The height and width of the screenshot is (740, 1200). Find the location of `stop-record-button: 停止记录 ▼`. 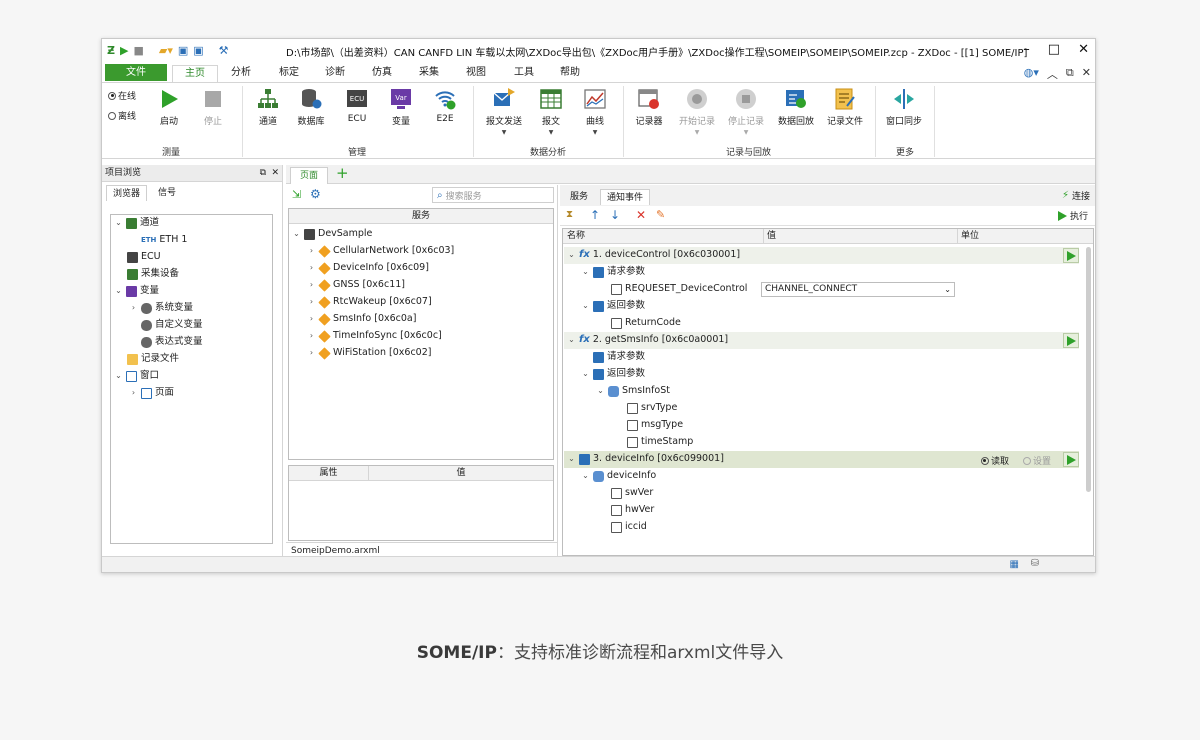

stop-record-button: 停止记录 ▼ is located at coordinates (746, 111).